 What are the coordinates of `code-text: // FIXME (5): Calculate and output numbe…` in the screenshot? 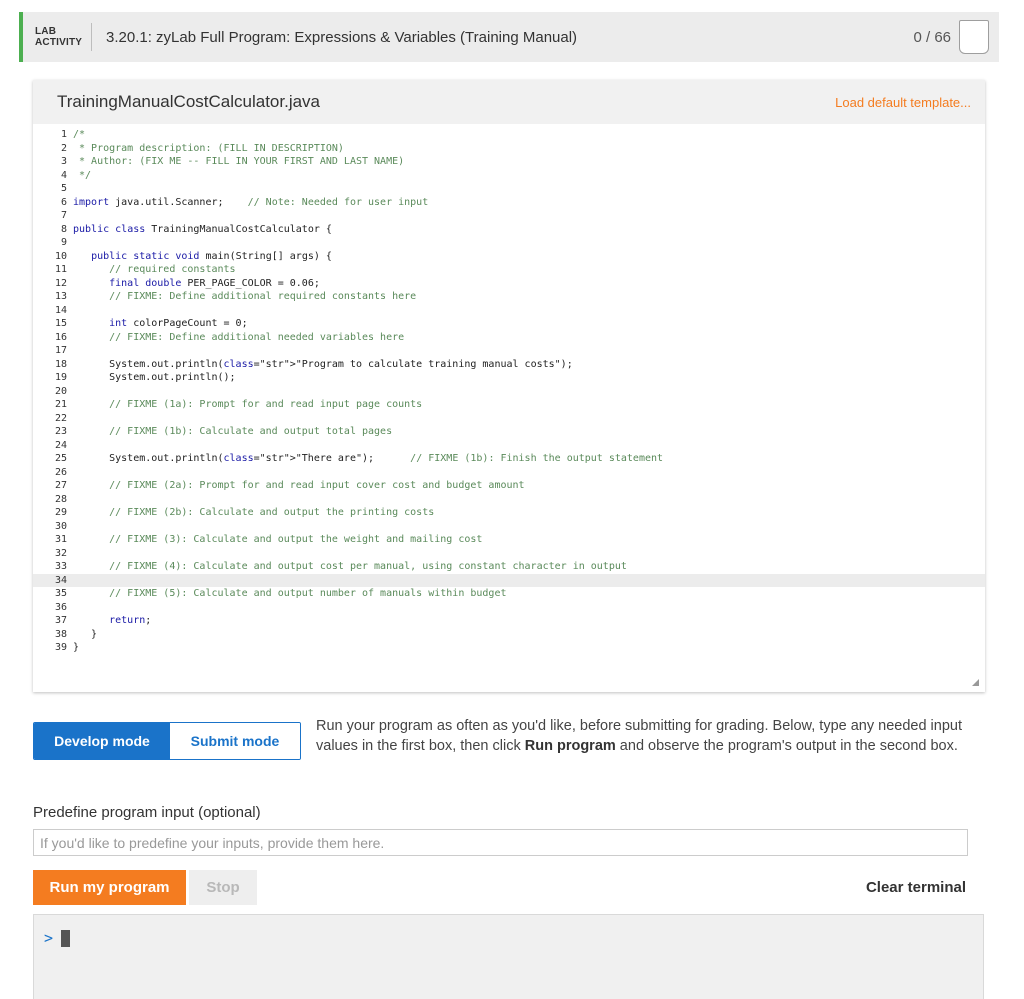 It's located at (308, 593).